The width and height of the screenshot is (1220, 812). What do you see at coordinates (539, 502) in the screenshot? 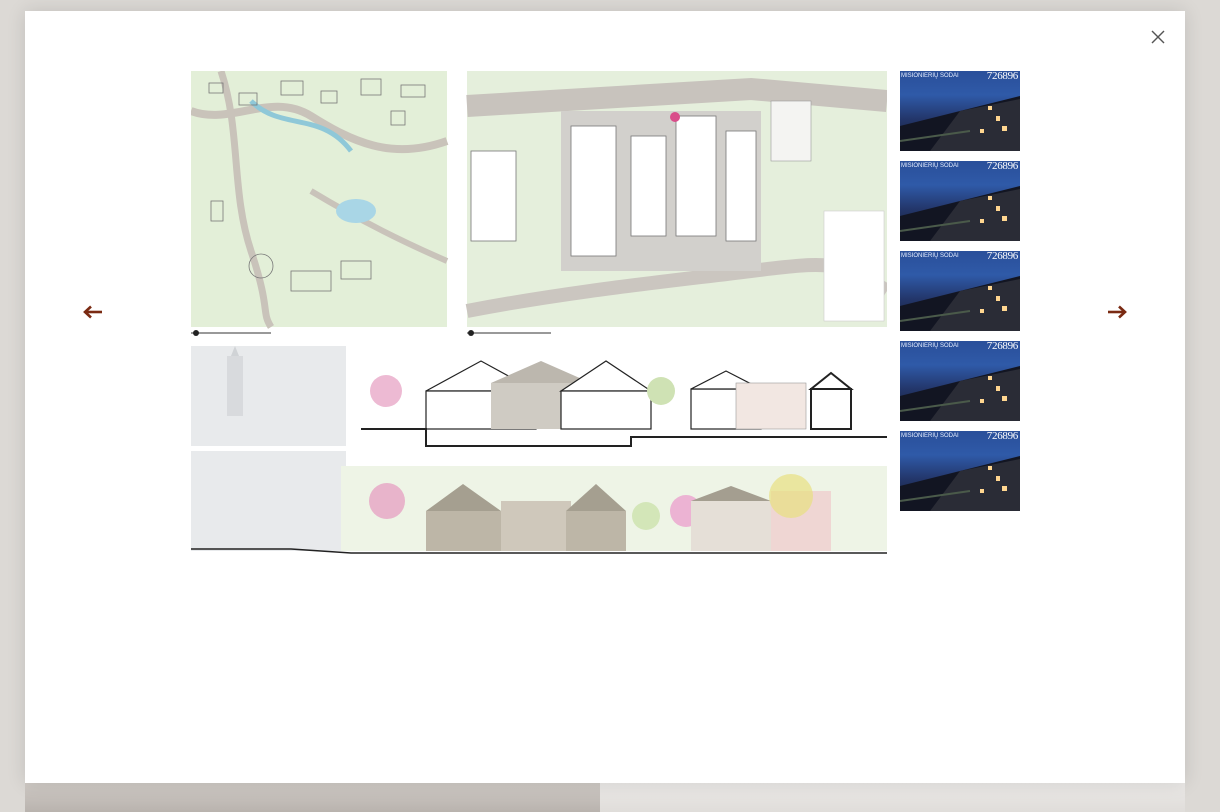
I see `building-section-bottom` at bounding box center [539, 502].